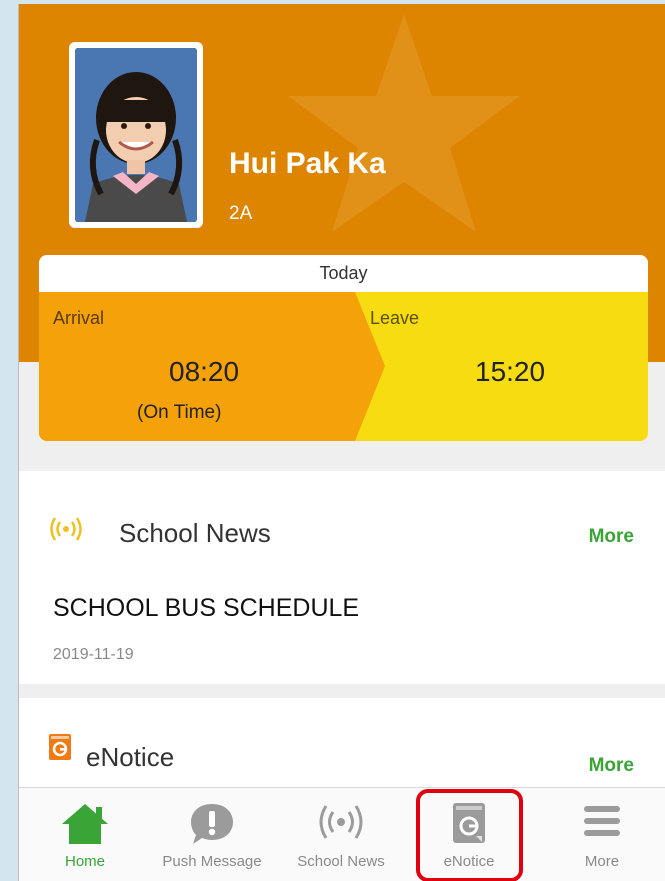 The image size is (665, 881). Describe the element at coordinates (204, 371) in the screenshot. I see `arrival-time: 08:20` at that location.